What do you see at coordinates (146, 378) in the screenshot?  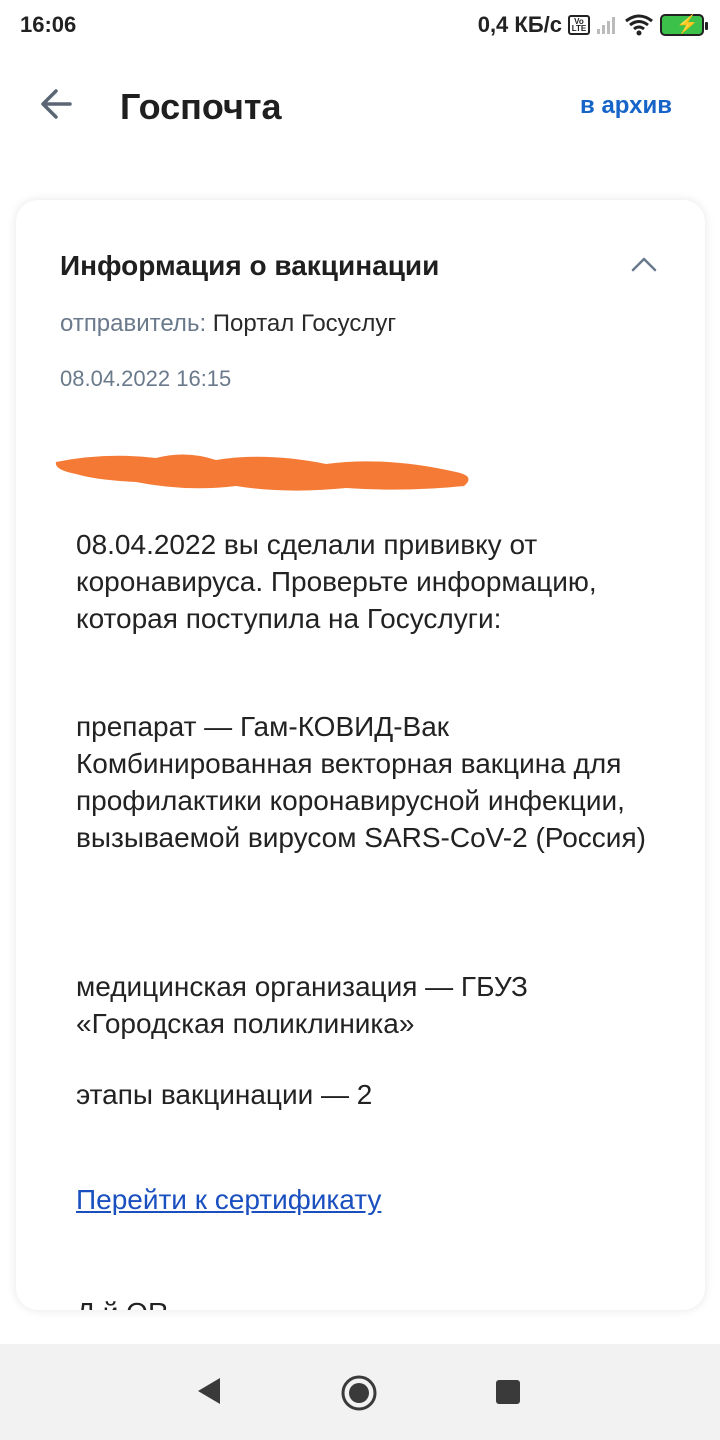 I see `message-date: 08.04.2022 16:15` at bounding box center [146, 378].